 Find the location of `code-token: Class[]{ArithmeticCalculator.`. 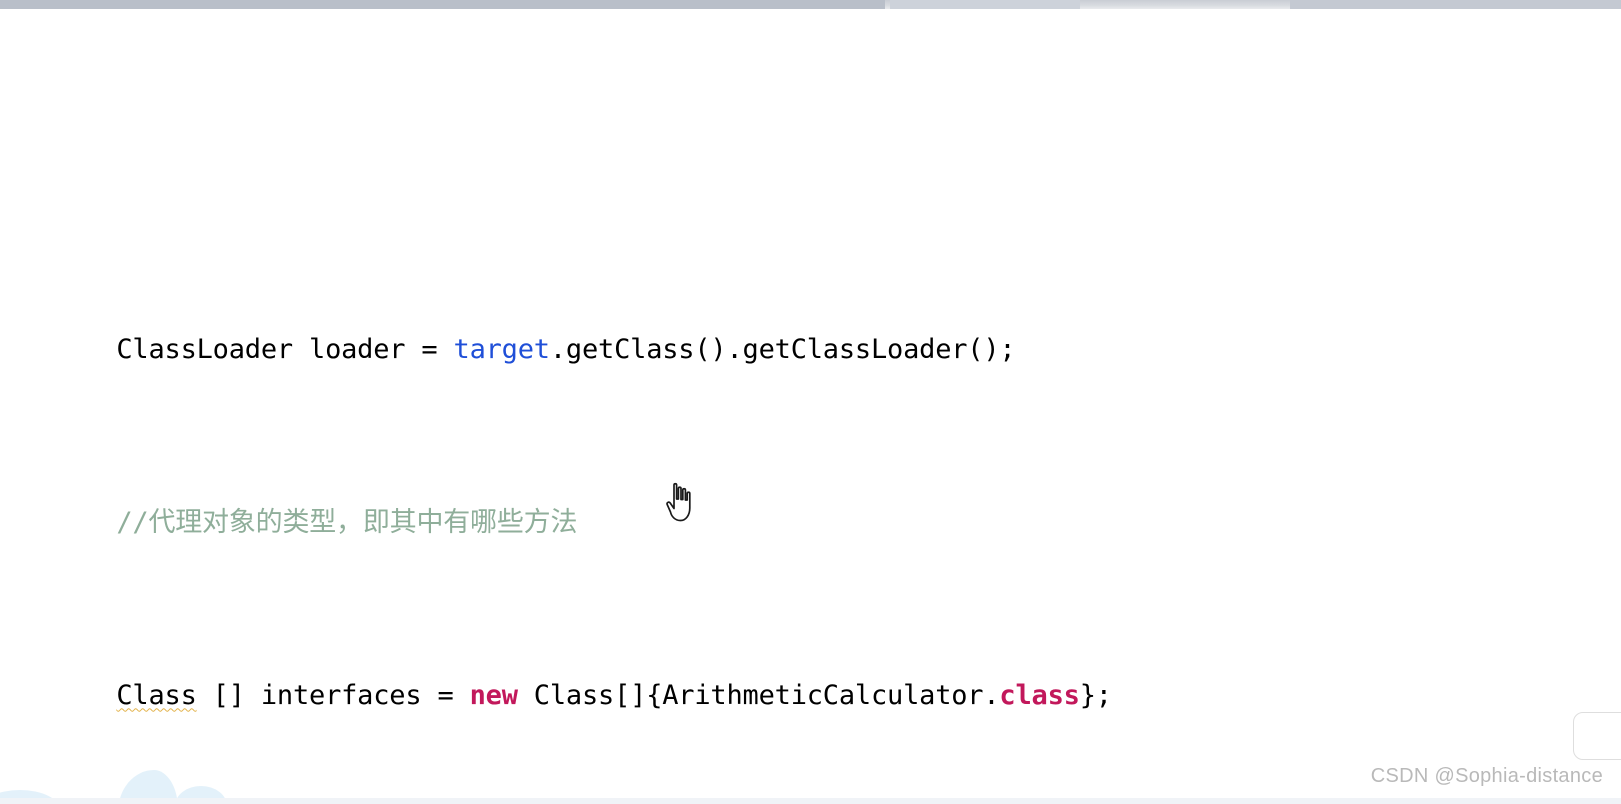

code-token: Class[]{ArithmeticCalculator. is located at coordinates (758, 696).